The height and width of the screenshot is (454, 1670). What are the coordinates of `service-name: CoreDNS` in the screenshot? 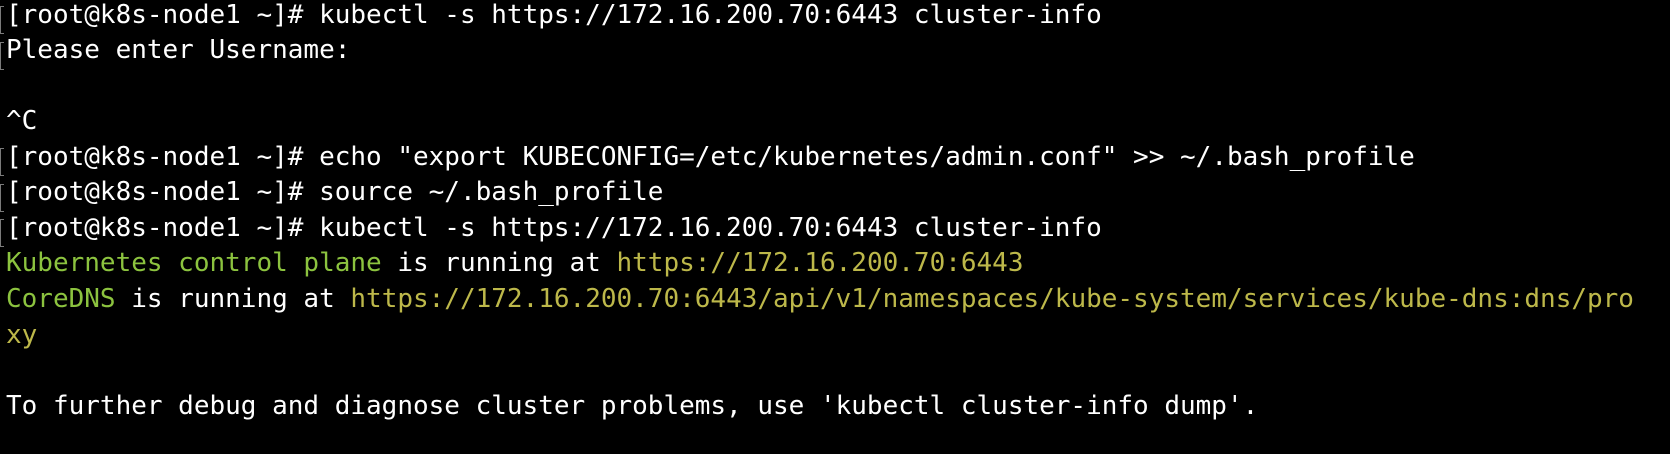 It's located at (61, 299).